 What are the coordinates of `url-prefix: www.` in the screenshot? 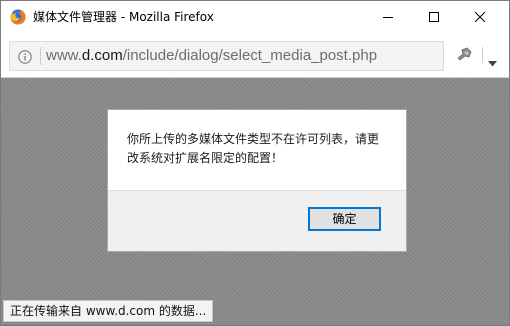 It's located at (64, 55).